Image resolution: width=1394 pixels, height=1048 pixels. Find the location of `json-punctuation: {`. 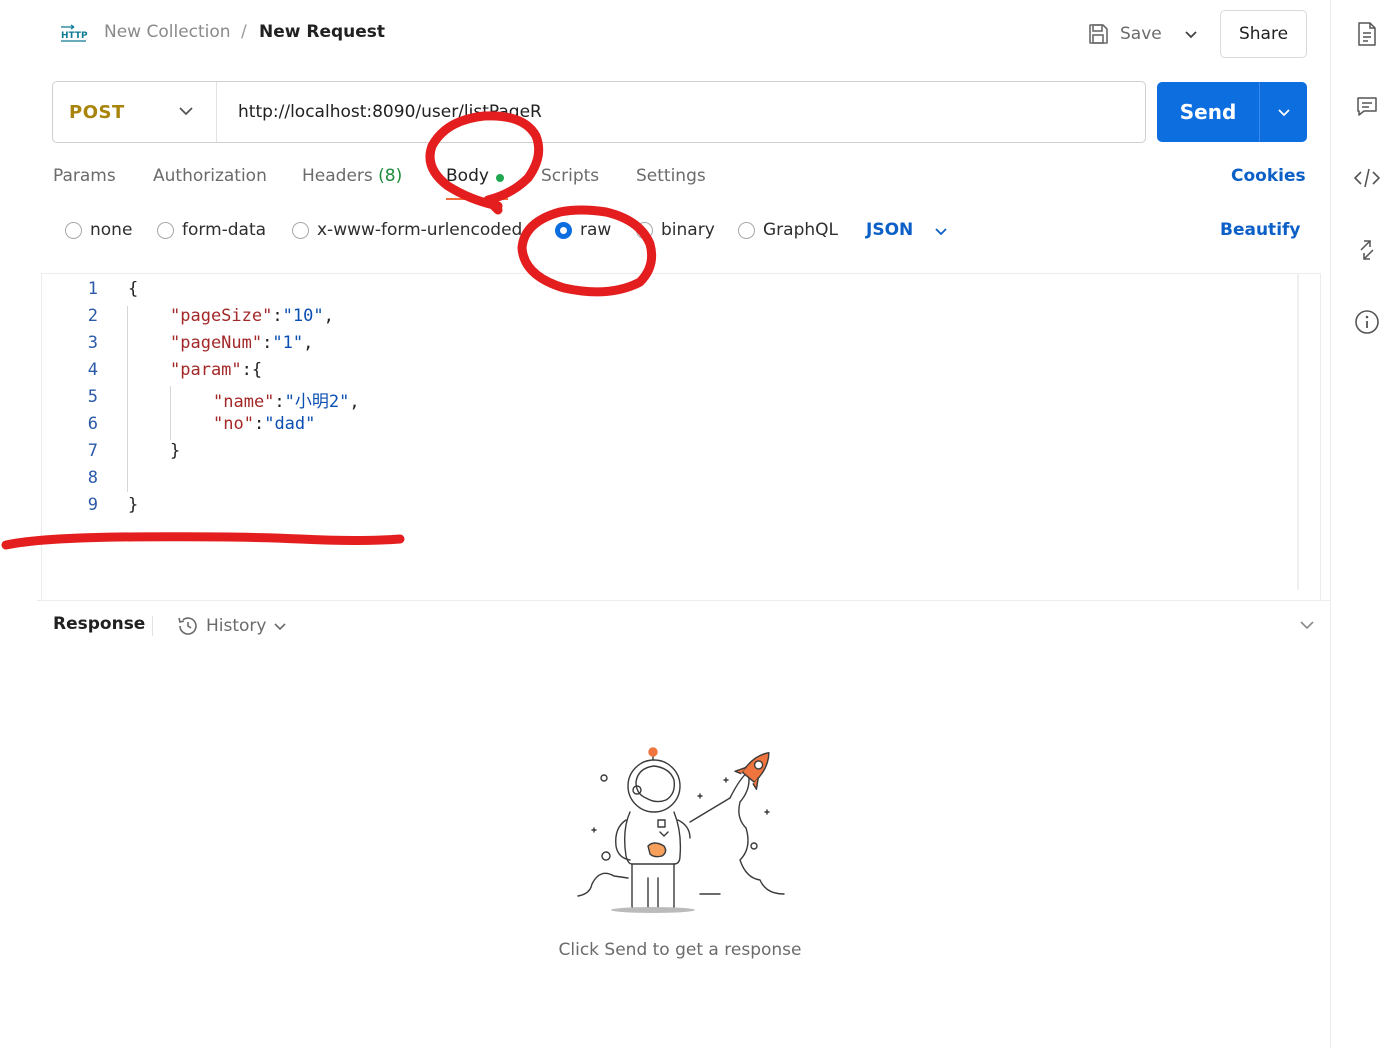

json-punctuation: { is located at coordinates (133, 289).